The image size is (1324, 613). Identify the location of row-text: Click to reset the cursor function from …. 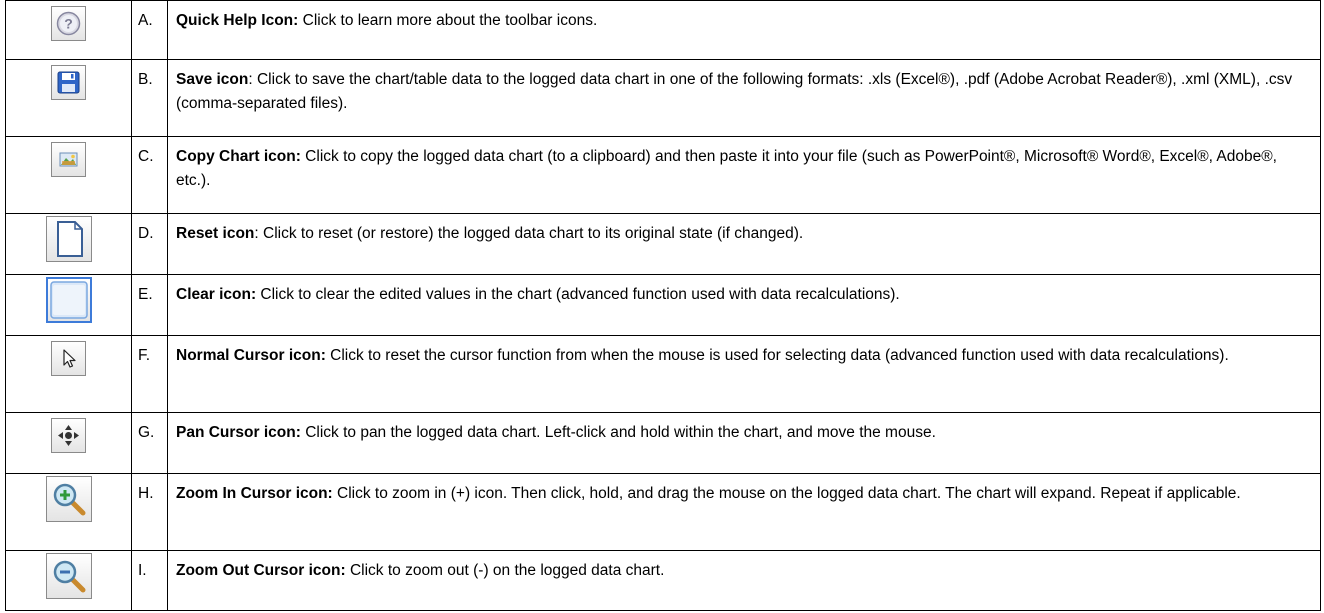
(777, 355).